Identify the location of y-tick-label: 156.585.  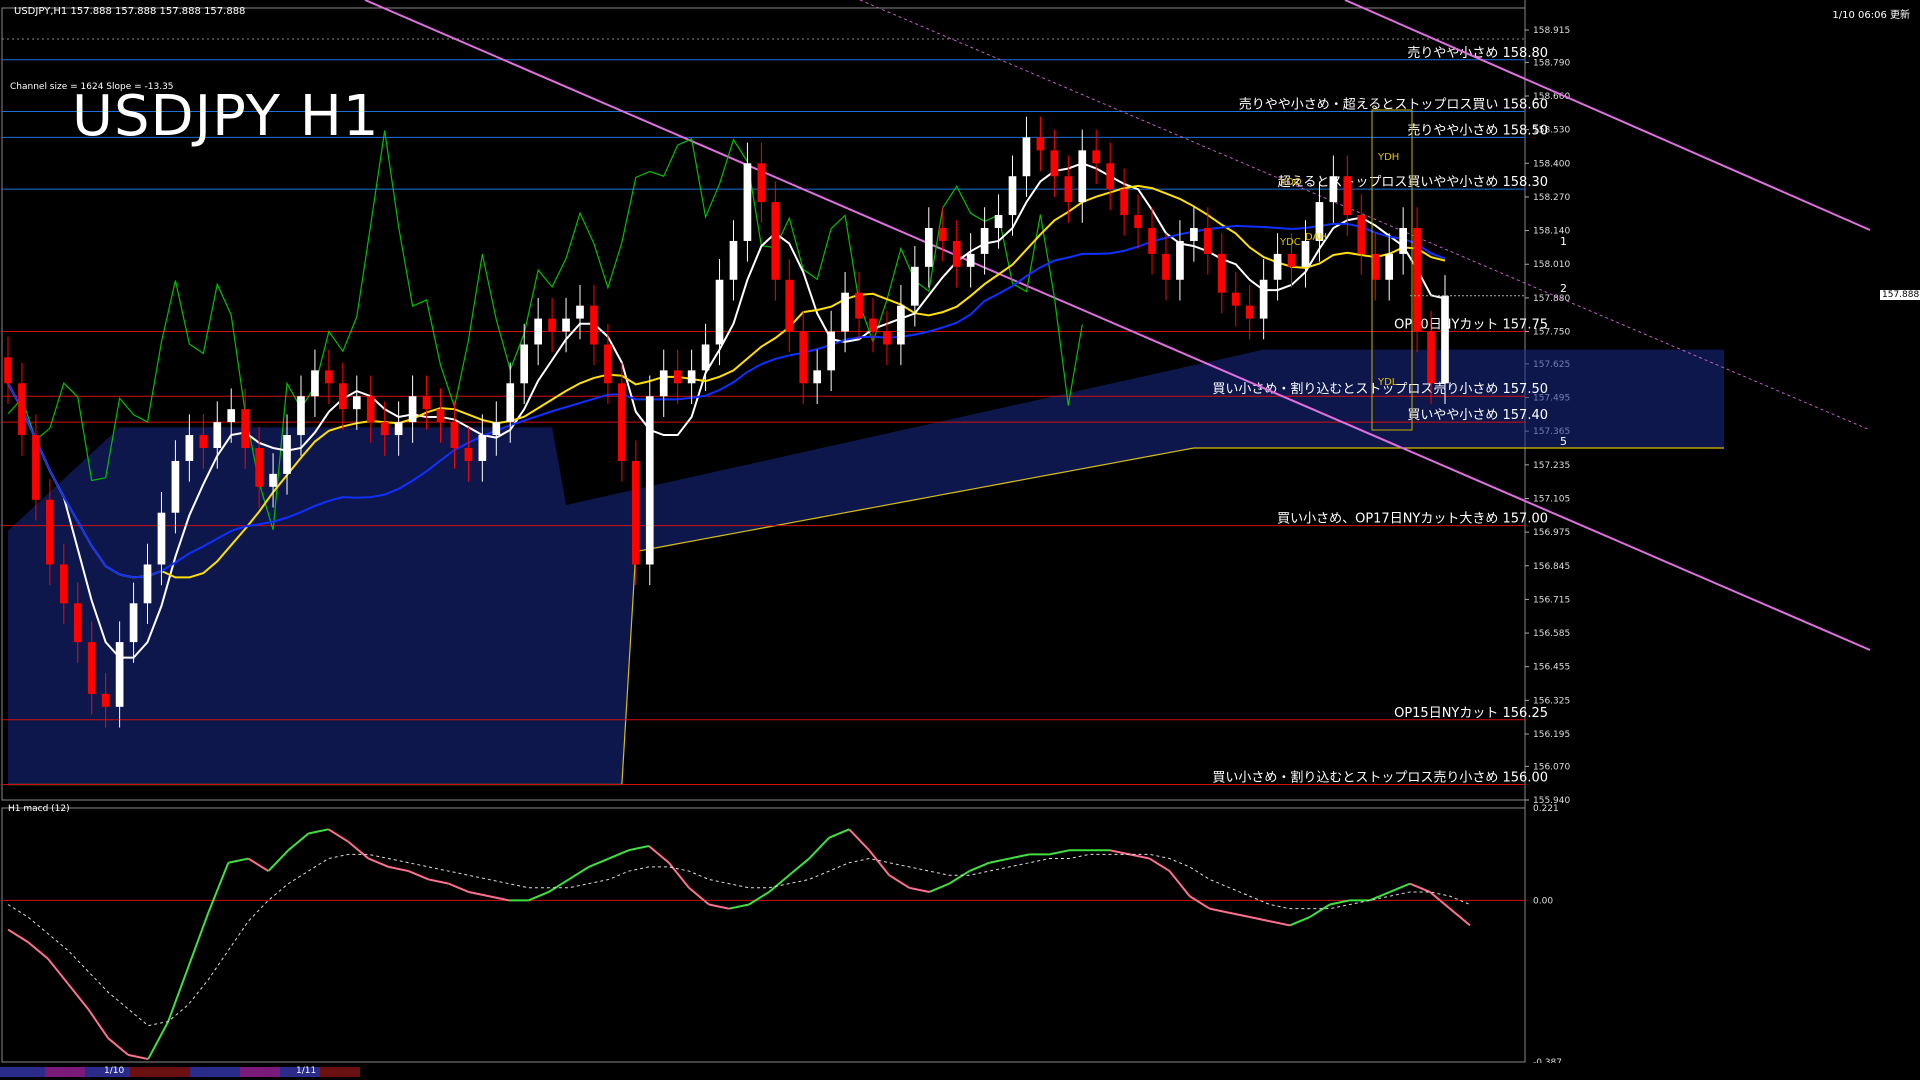
(1551, 634).